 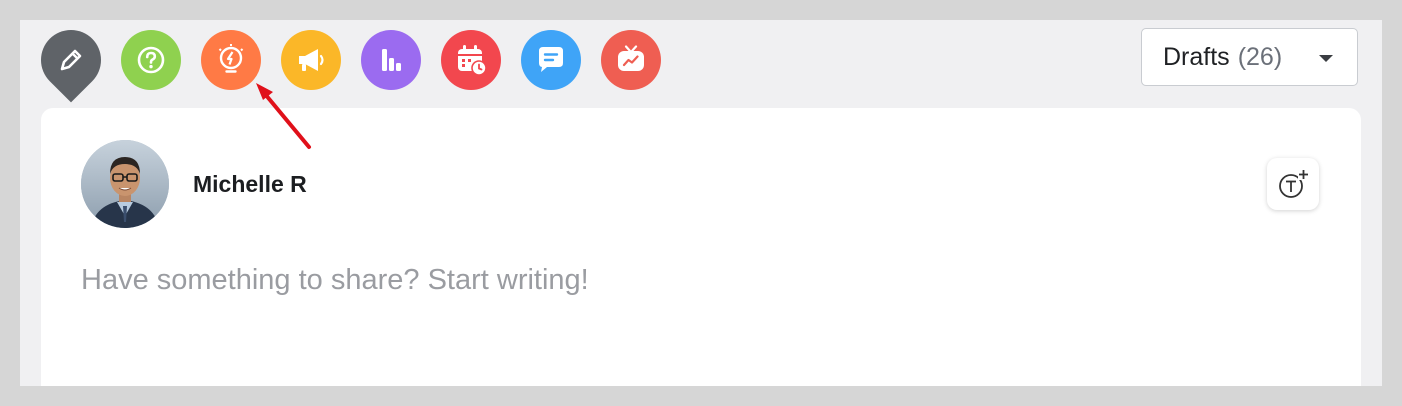 I want to click on author-photo, so click(x=125, y=184).